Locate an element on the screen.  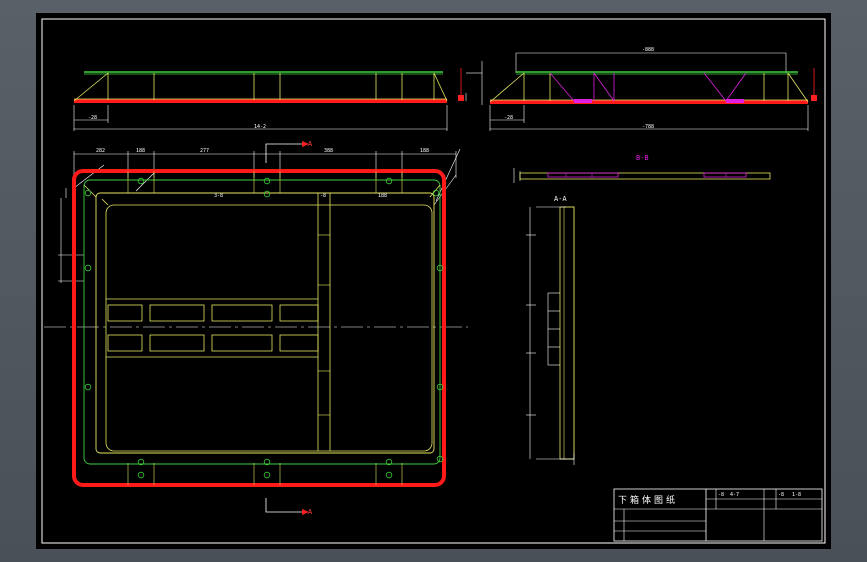
front-view-left: -28 14-2 is located at coordinates (260, 101).